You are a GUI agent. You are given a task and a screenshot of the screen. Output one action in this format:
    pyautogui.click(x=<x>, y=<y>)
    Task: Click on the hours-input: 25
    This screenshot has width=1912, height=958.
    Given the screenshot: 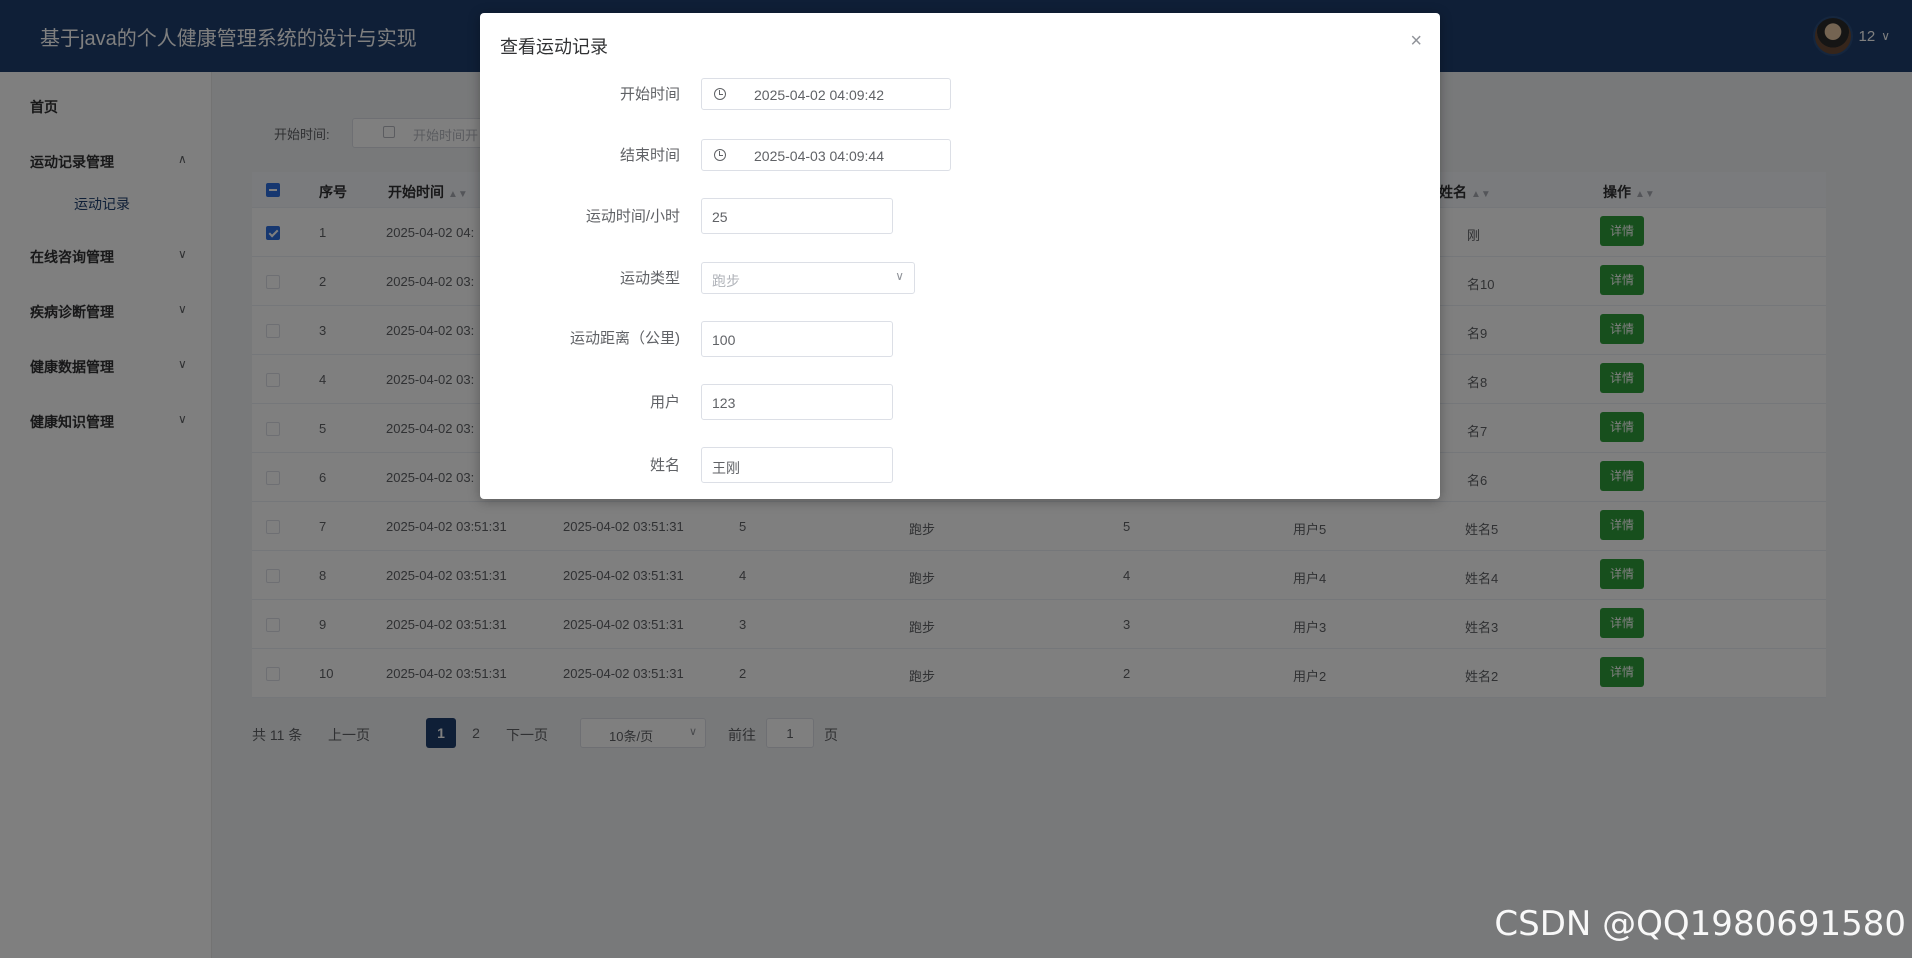 What is the action you would take?
    pyautogui.click(x=797, y=216)
    